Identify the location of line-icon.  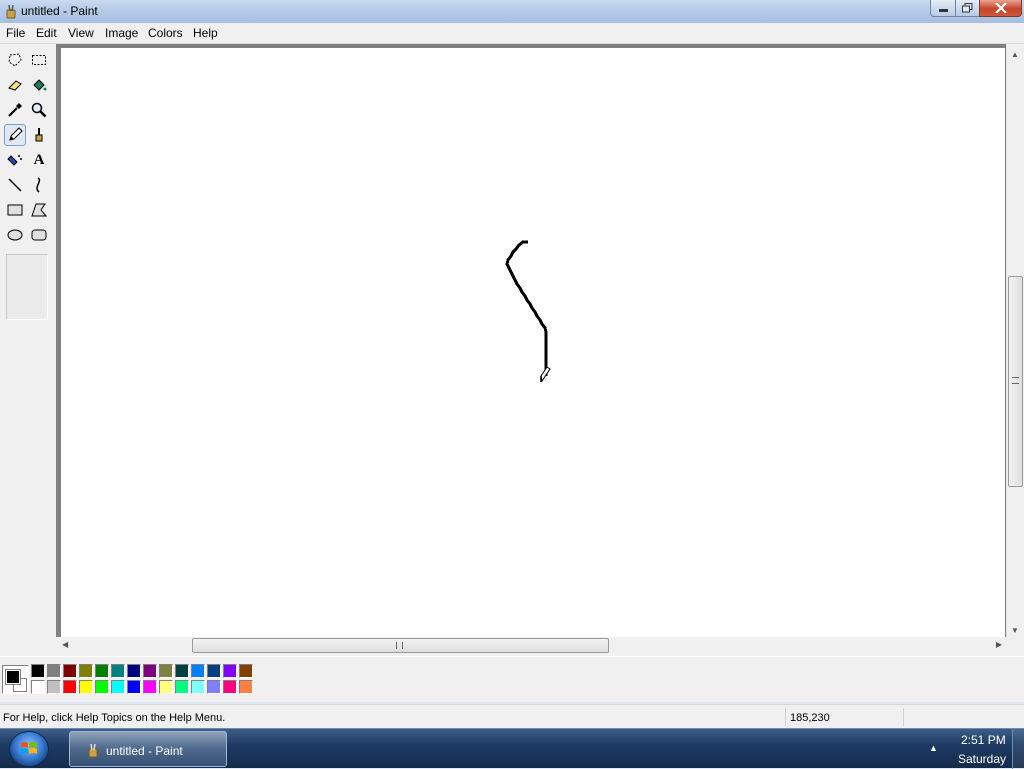
(15, 185).